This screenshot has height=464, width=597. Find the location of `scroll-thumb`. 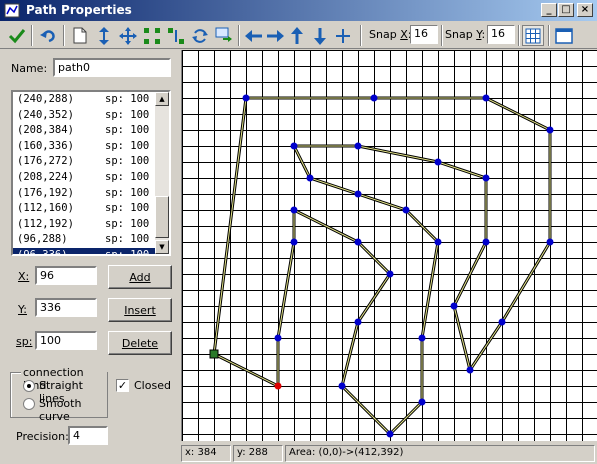

scroll-thumb is located at coordinates (162, 217).